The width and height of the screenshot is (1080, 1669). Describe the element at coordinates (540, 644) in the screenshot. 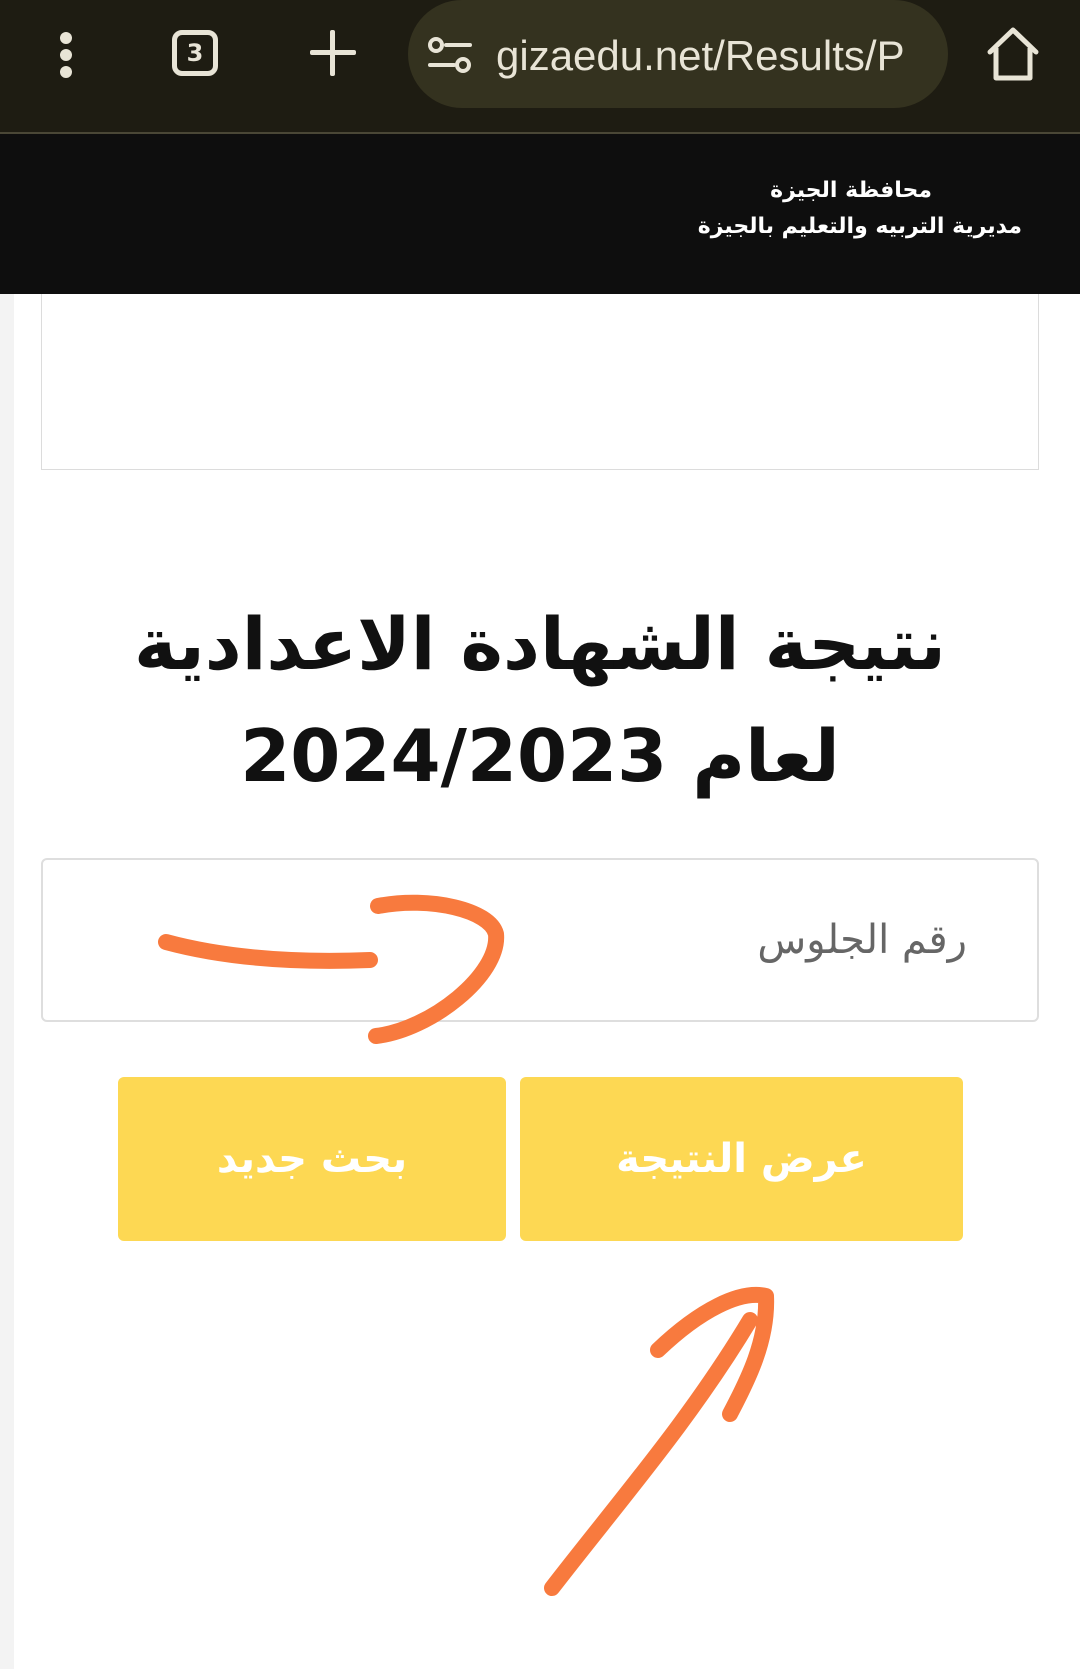

I see `title-line-1: نتيجة الشهادة الاعدادية` at that location.